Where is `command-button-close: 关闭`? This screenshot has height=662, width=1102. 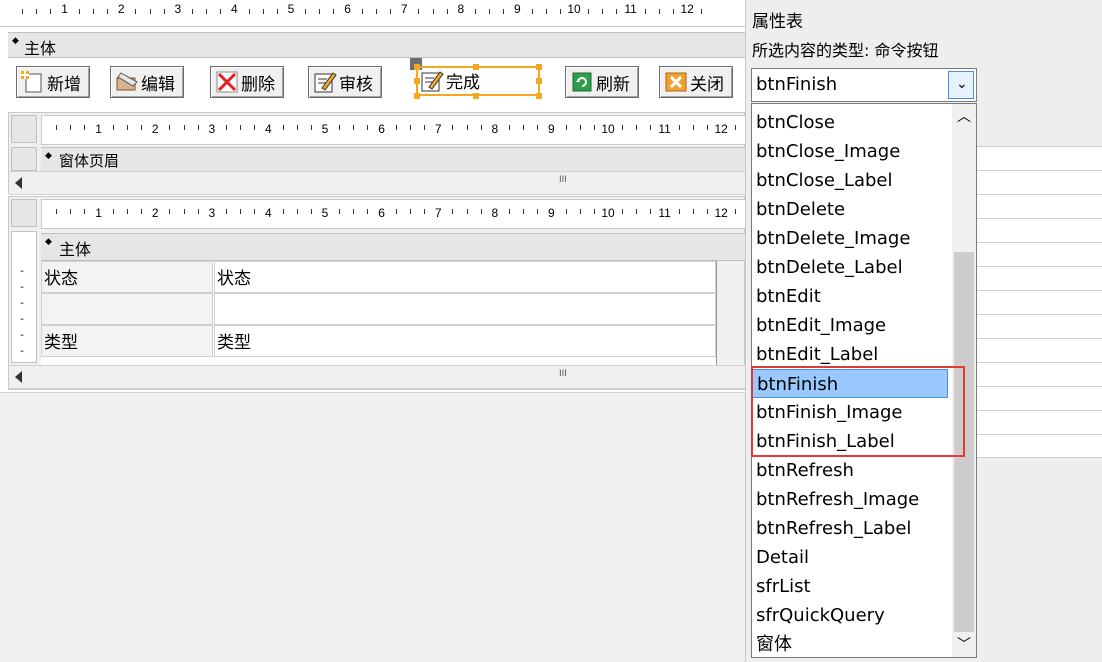
command-button-close: 关闭 is located at coordinates (696, 82).